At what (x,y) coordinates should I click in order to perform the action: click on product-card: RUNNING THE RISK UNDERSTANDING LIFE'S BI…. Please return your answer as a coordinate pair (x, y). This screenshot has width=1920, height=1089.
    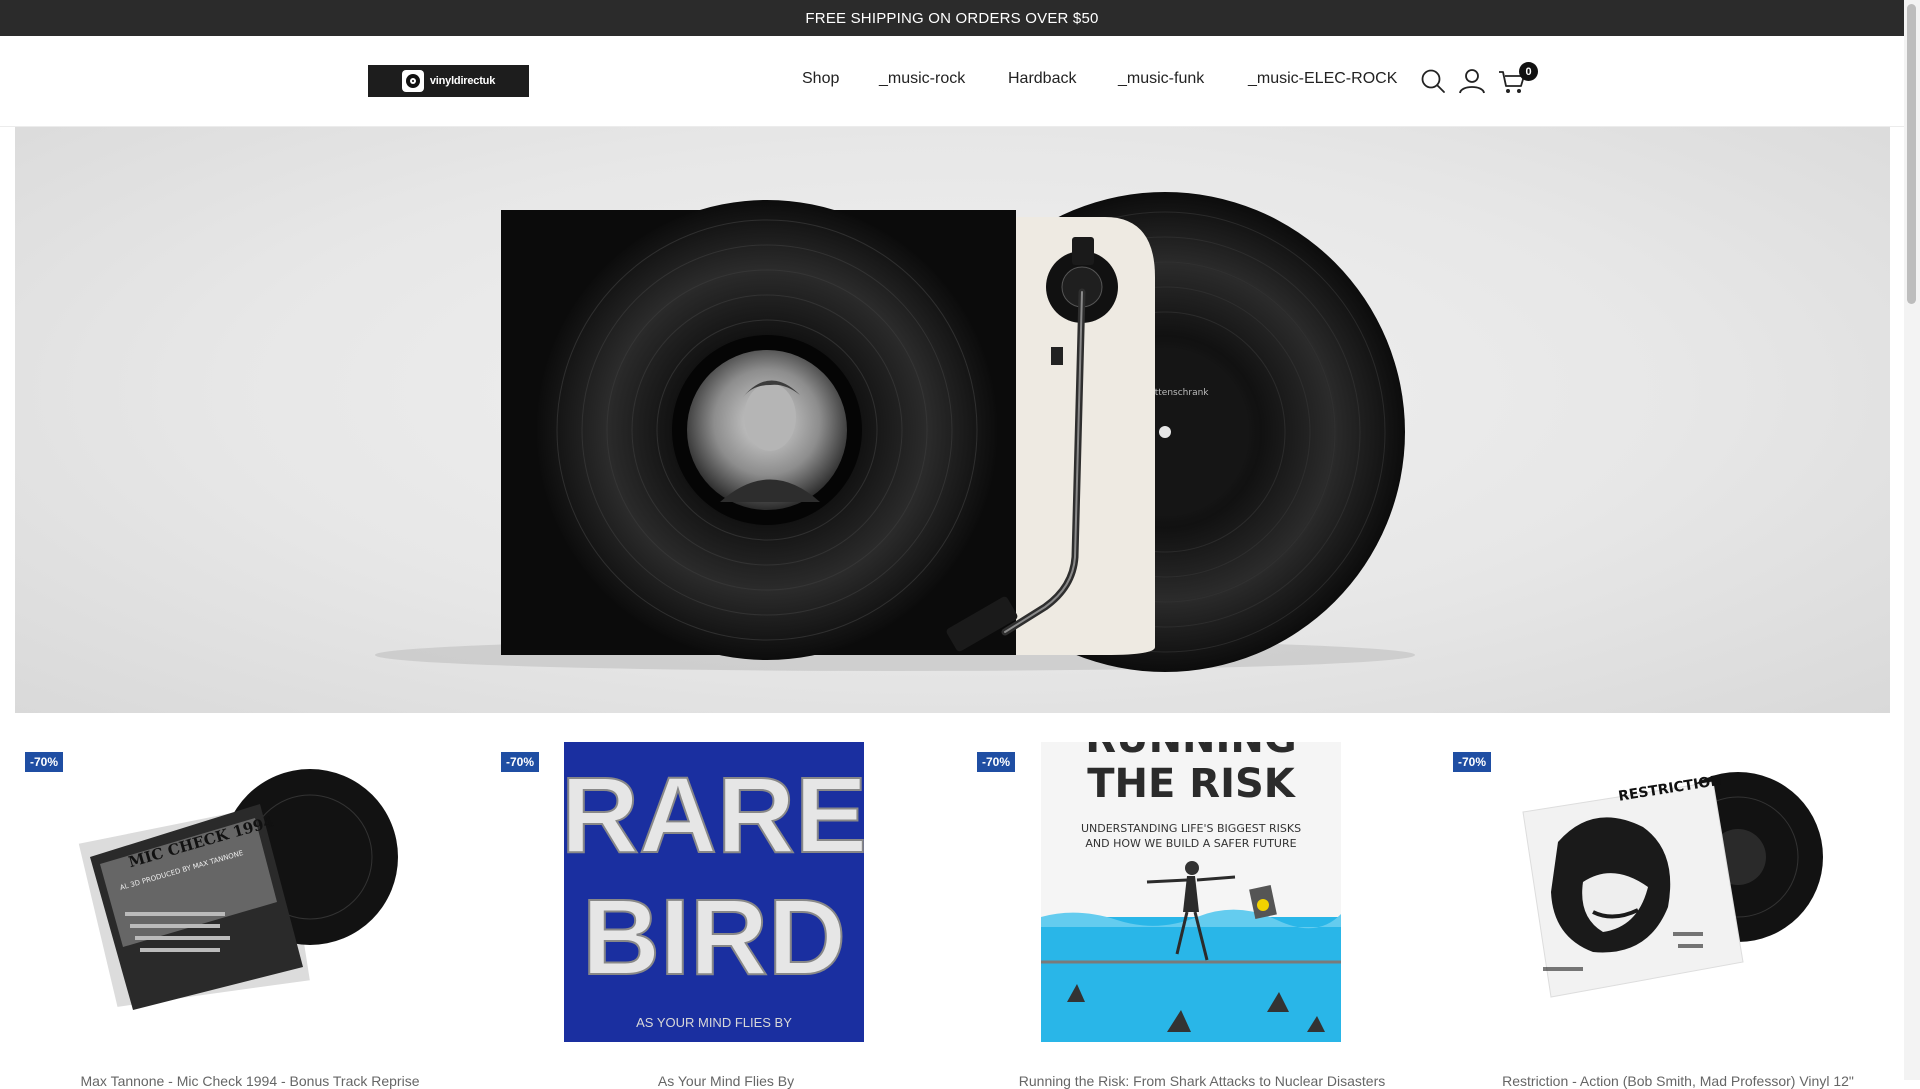
    Looking at the image, I should click on (1202, 902).